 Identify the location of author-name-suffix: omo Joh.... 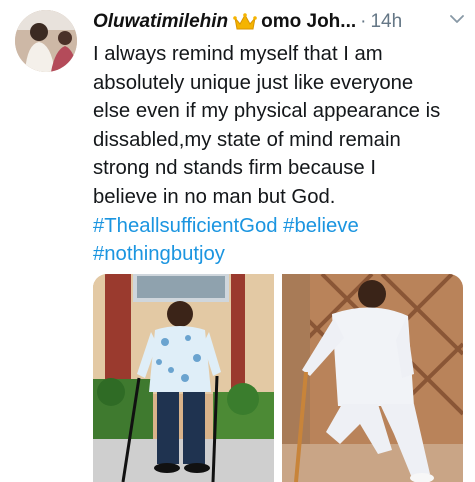
(308, 22).